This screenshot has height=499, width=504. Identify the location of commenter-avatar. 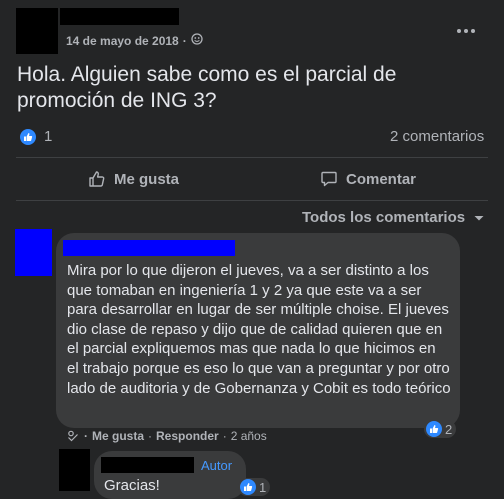
(33, 252).